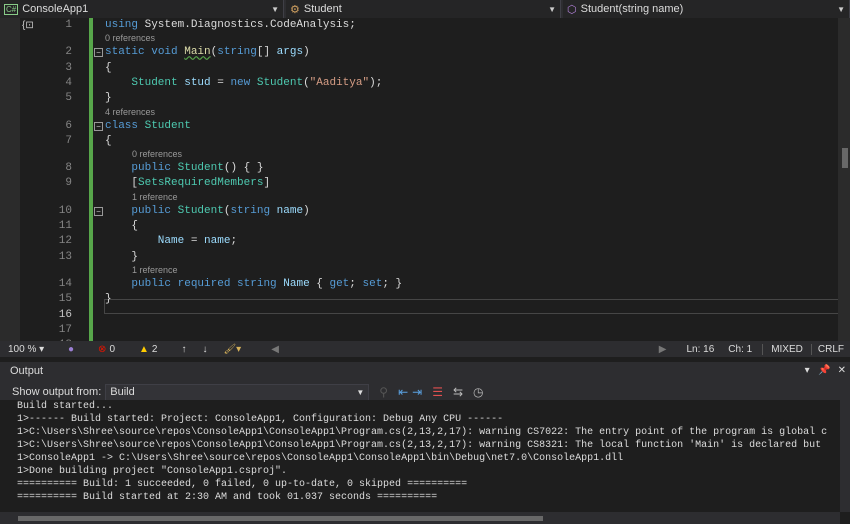 The height and width of the screenshot is (524, 850). I want to click on code-text: {, so click(121, 226).